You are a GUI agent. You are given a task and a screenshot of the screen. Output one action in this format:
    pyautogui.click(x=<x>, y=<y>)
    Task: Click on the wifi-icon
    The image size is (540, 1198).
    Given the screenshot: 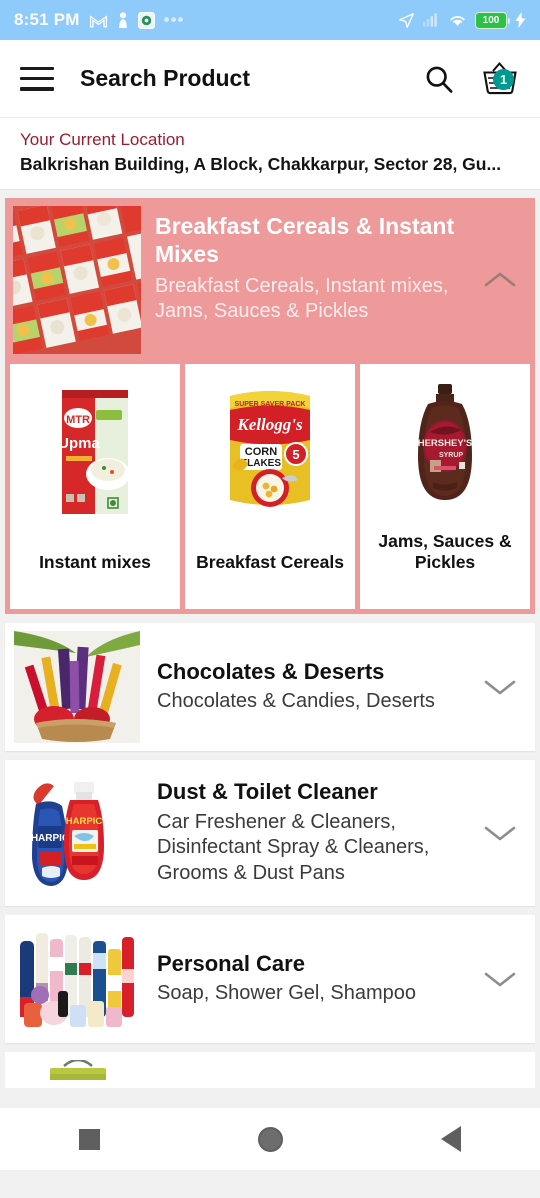 What is the action you would take?
    pyautogui.click(x=457, y=20)
    